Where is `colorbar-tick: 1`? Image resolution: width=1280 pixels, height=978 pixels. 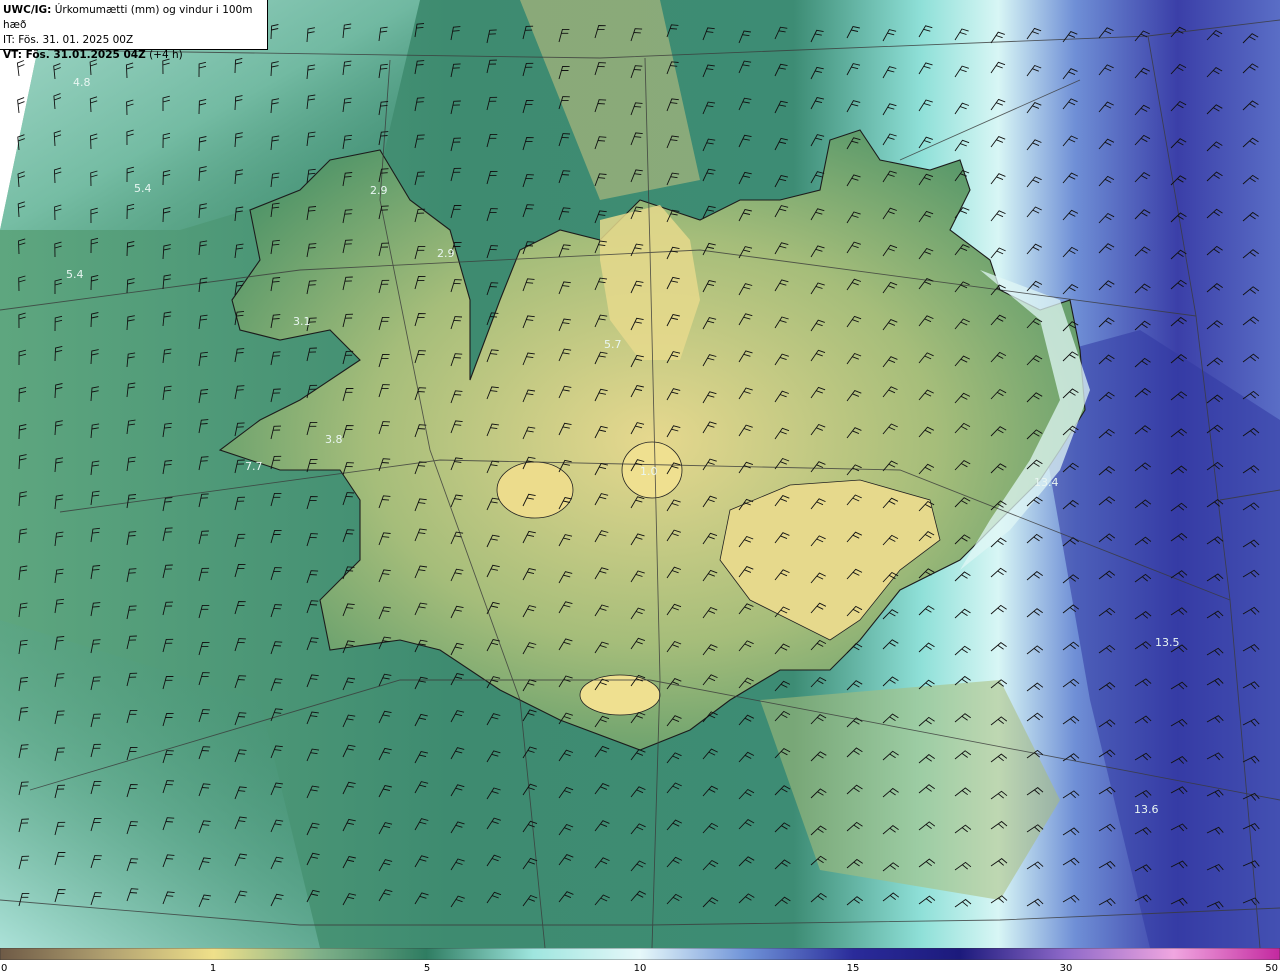
colorbar-tick: 1 is located at coordinates (213, 968).